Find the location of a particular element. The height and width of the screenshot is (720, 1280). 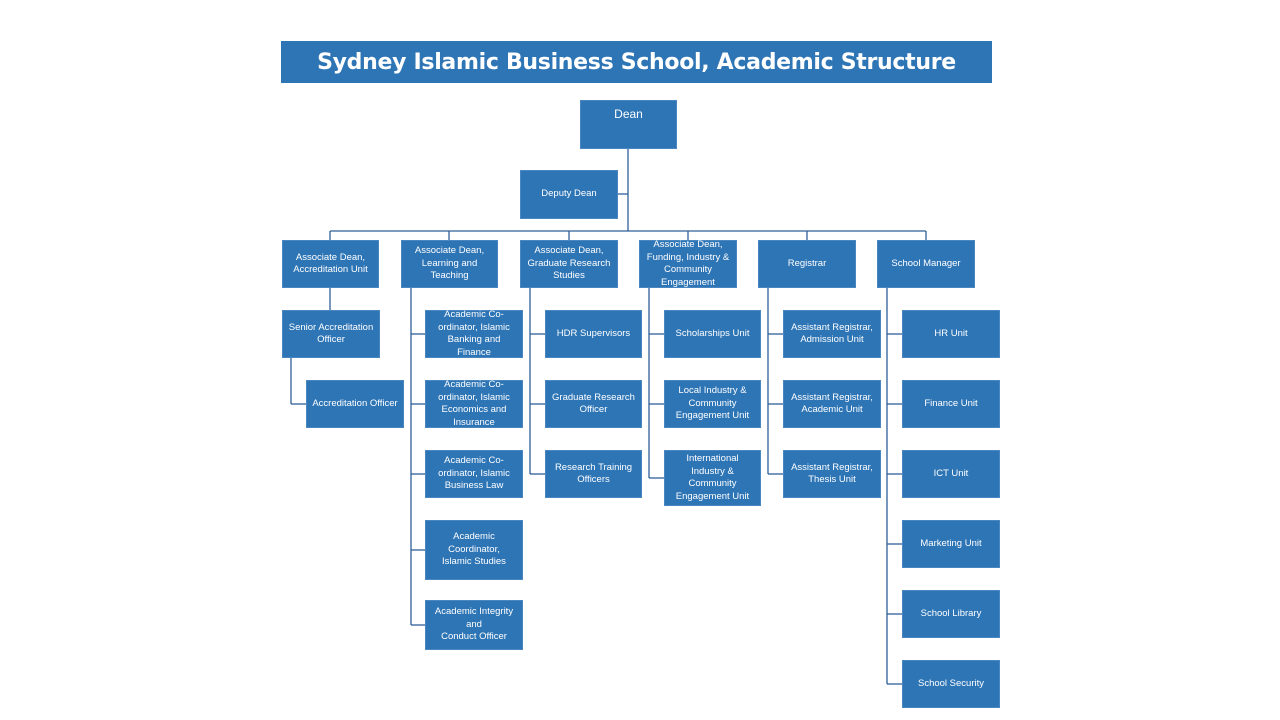

node-school-library: School Library is located at coordinates (951, 614).